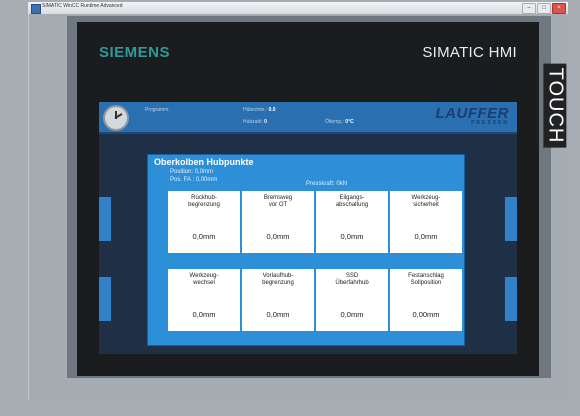 This screenshot has height=416, width=580. I want to click on field-label: Rückhub- begrenzung, so click(204, 201).